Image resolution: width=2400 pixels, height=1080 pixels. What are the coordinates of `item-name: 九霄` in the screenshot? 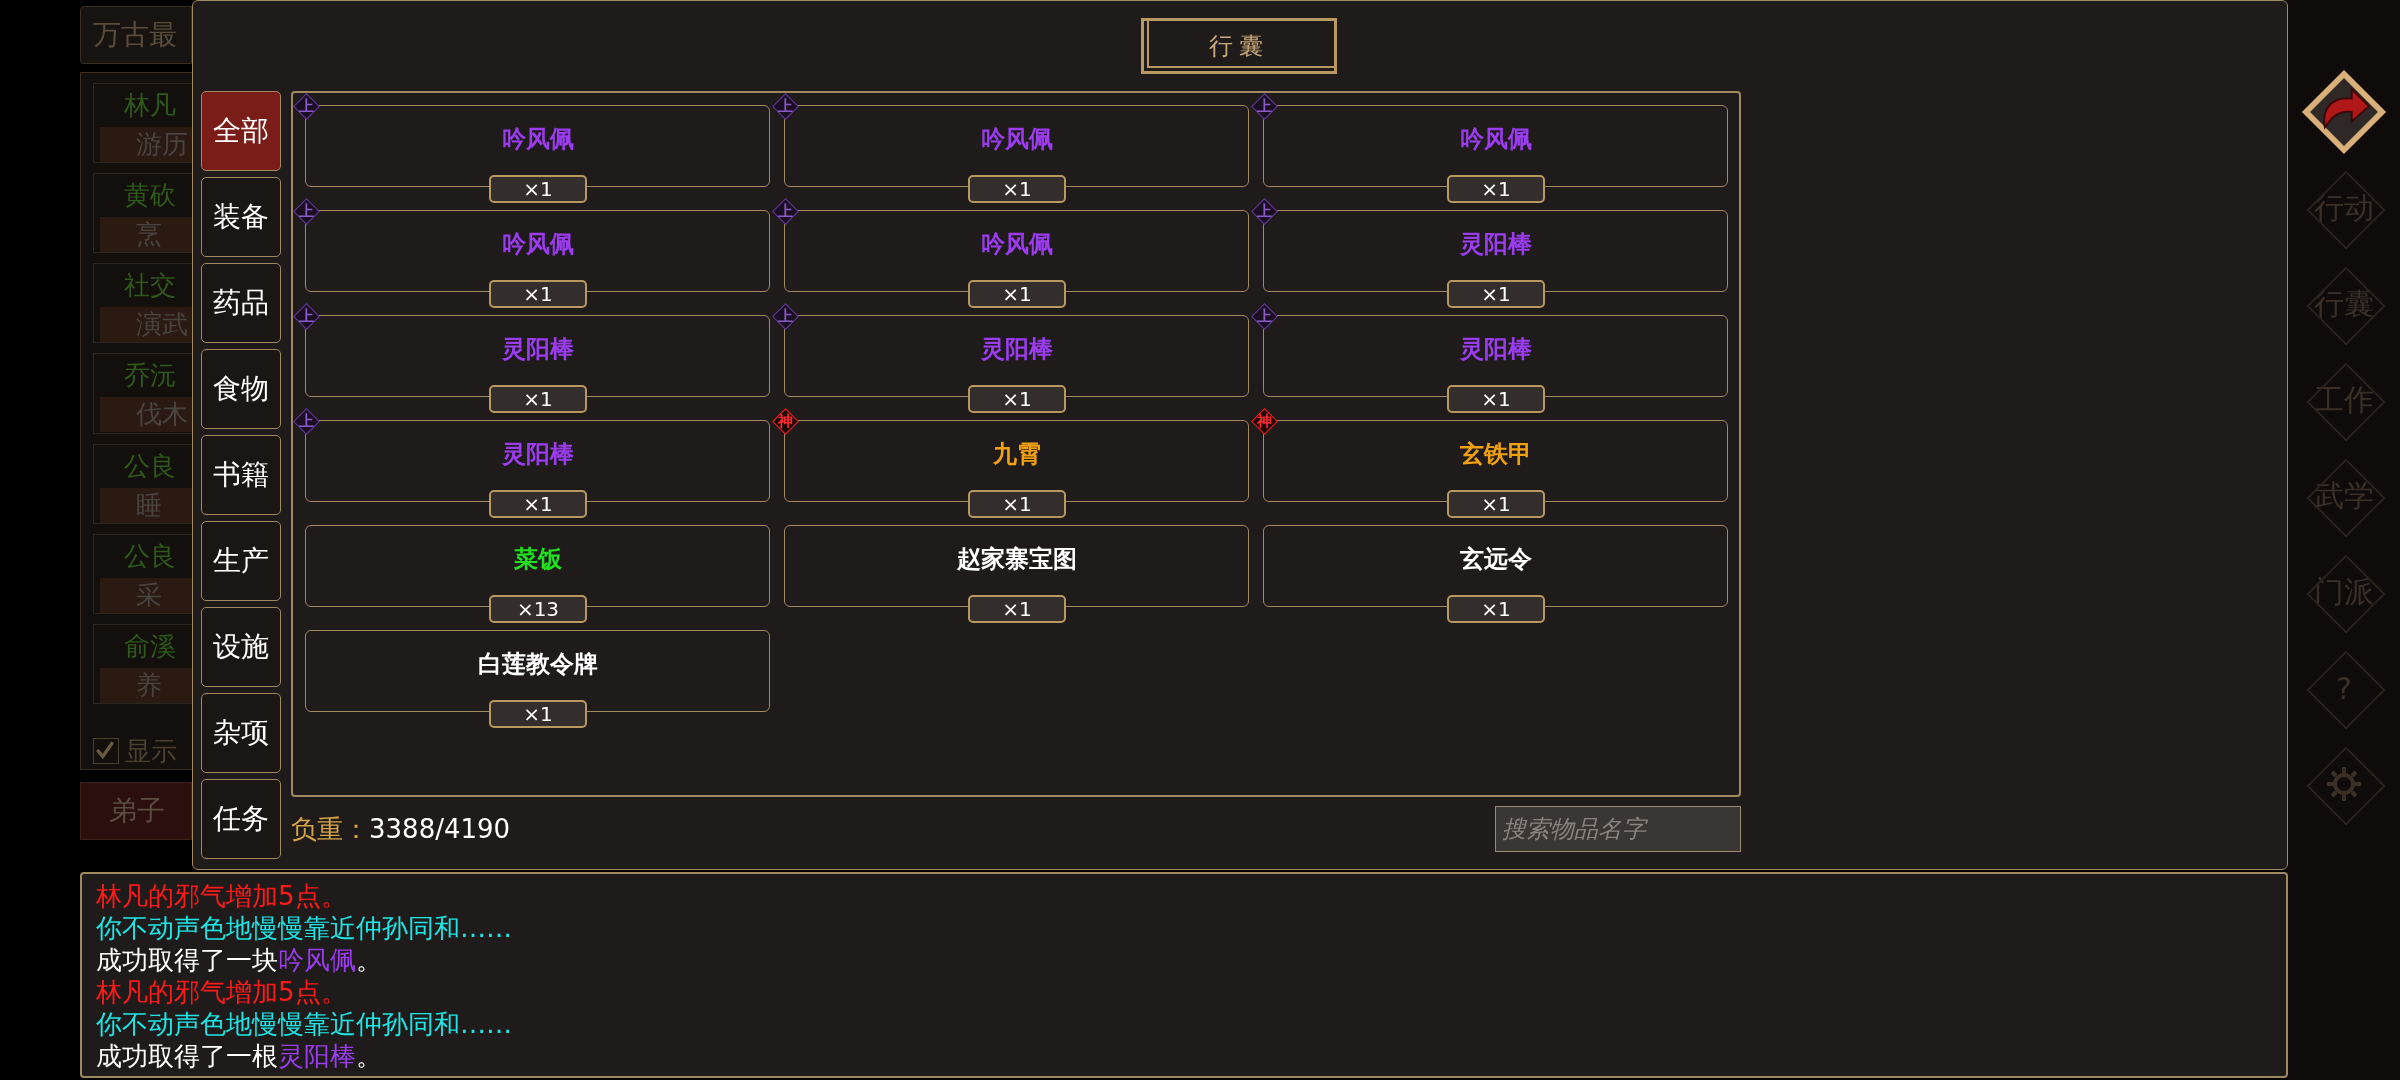 It's located at (1016, 454).